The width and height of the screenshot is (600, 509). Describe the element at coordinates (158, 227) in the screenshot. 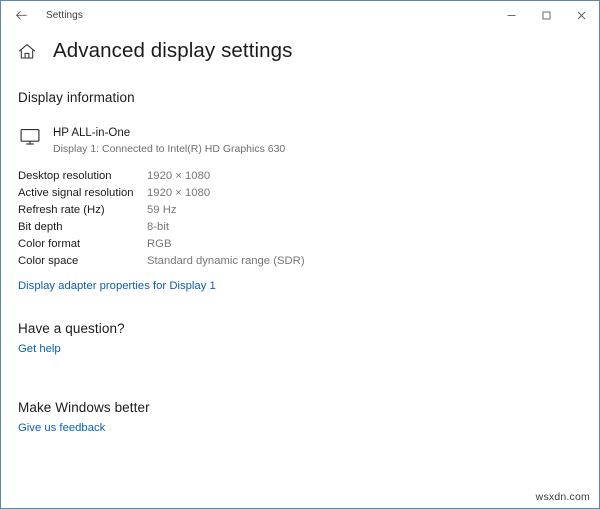

I see `spec-value: 8-bit` at that location.